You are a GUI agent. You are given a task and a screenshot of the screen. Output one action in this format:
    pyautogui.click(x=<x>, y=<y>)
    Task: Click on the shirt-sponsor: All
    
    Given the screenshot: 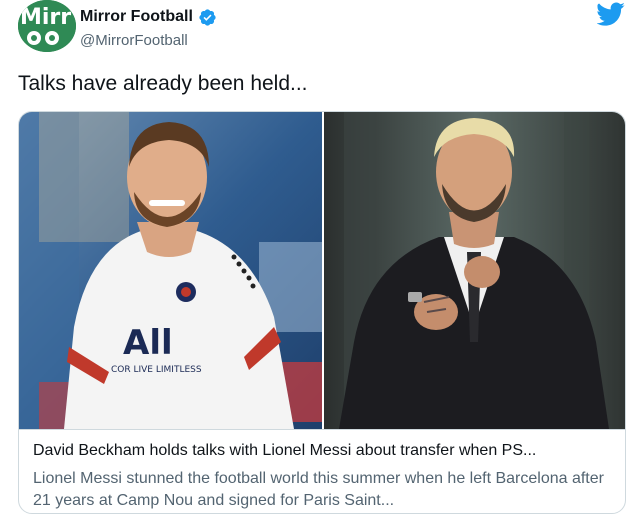 What is the action you would take?
    pyautogui.click(x=148, y=343)
    